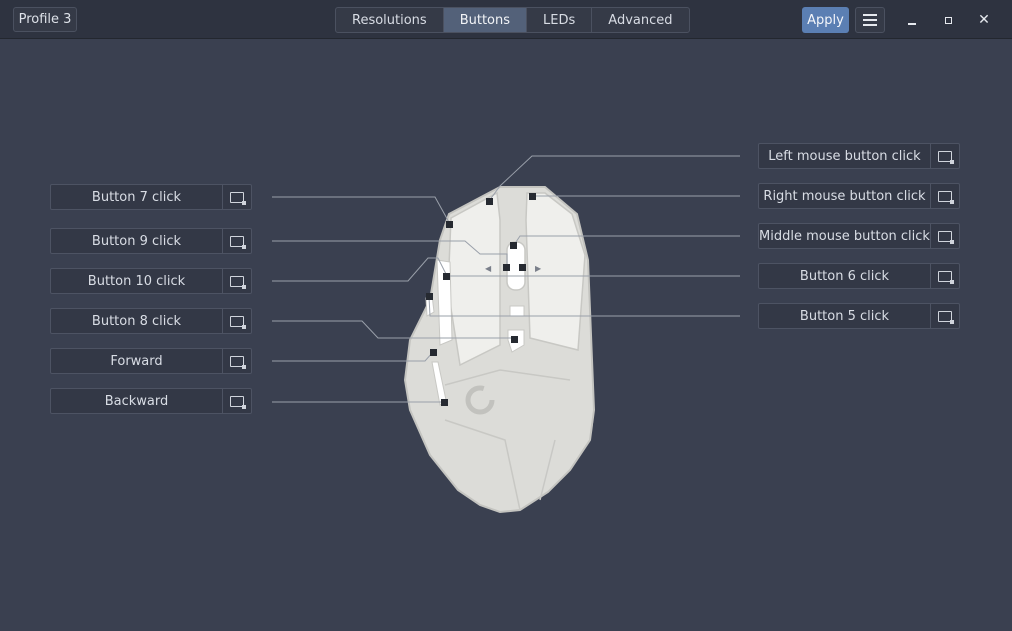 Image resolution: width=1012 pixels, height=631 pixels. I want to click on mapping-label: Button 6 click, so click(845, 276).